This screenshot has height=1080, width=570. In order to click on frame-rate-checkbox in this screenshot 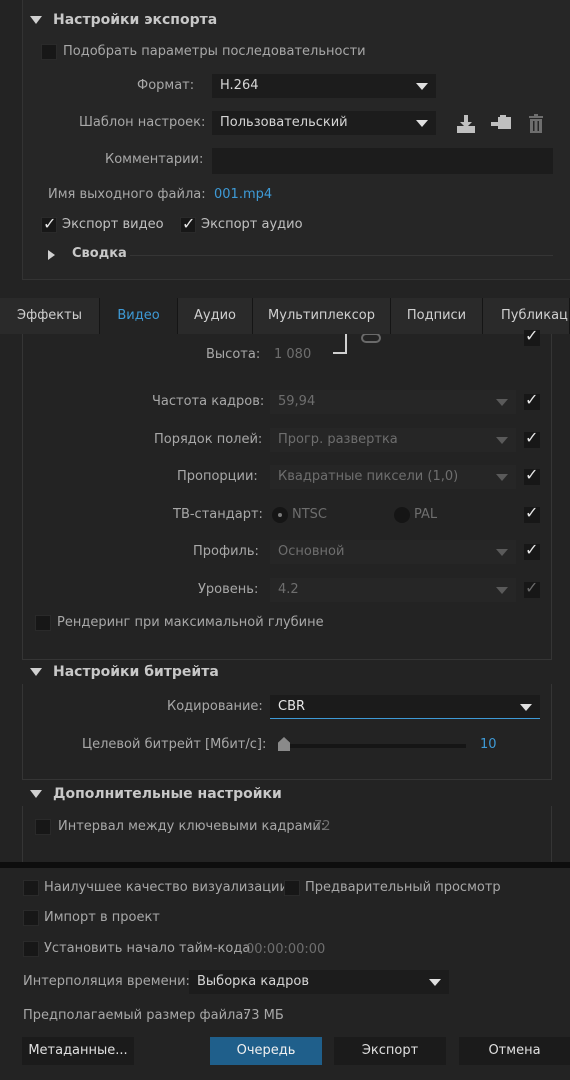, I will do `click(532, 400)`.